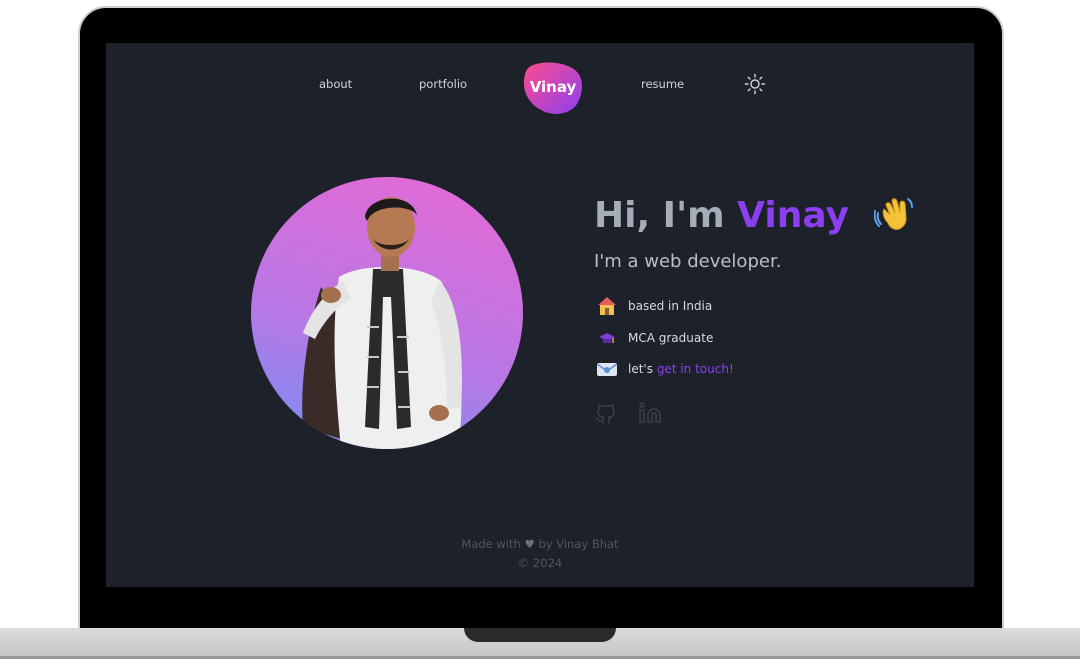 The width and height of the screenshot is (1080, 669). What do you see at coordinates (659, 215) in the screenshot?
I see `hero-greeting: Hi, I'm` at bounding box center [659, 215].